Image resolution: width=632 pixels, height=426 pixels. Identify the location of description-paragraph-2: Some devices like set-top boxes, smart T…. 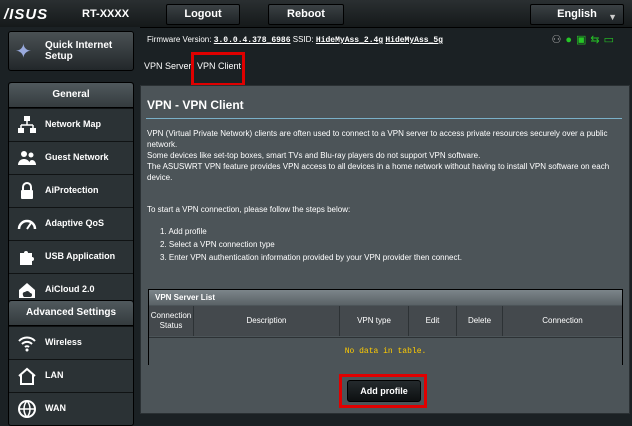
(314, 155).